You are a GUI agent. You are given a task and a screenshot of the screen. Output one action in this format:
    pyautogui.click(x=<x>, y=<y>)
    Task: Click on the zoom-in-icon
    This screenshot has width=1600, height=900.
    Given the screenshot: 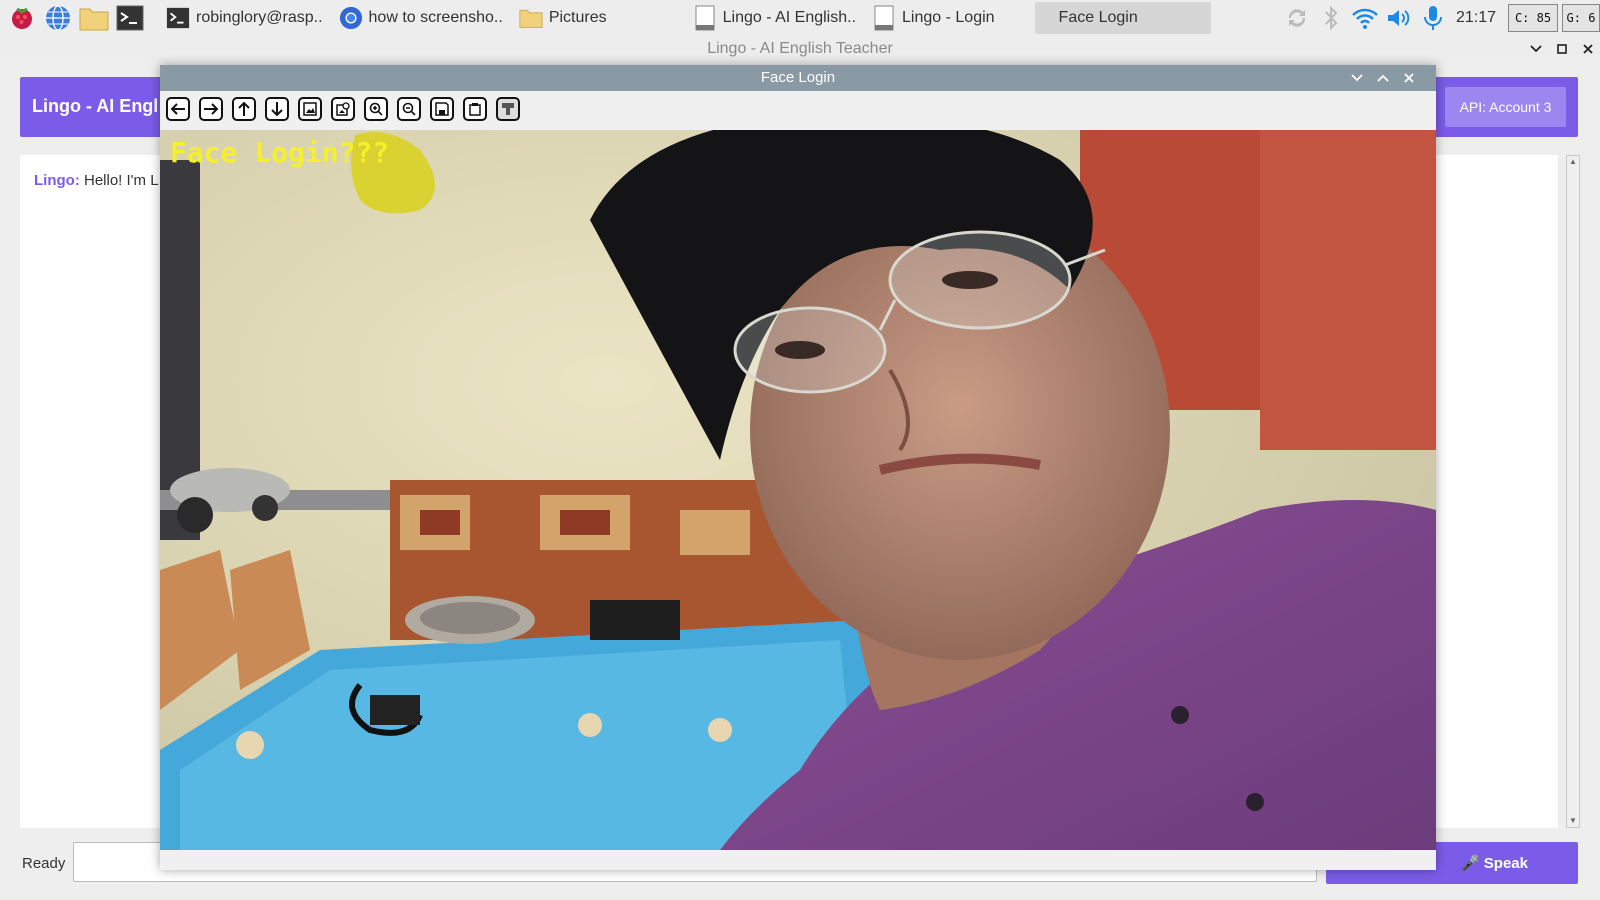 What is the action you would take?
    pyautogui.click(x=376, y=109)
    